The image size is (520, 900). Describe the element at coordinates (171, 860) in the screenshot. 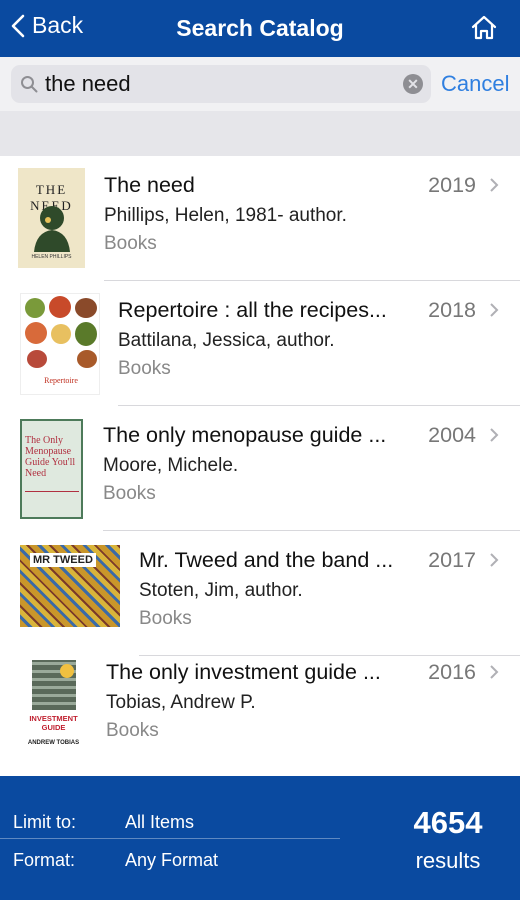

I see `format-selector: Any Format` at that location.